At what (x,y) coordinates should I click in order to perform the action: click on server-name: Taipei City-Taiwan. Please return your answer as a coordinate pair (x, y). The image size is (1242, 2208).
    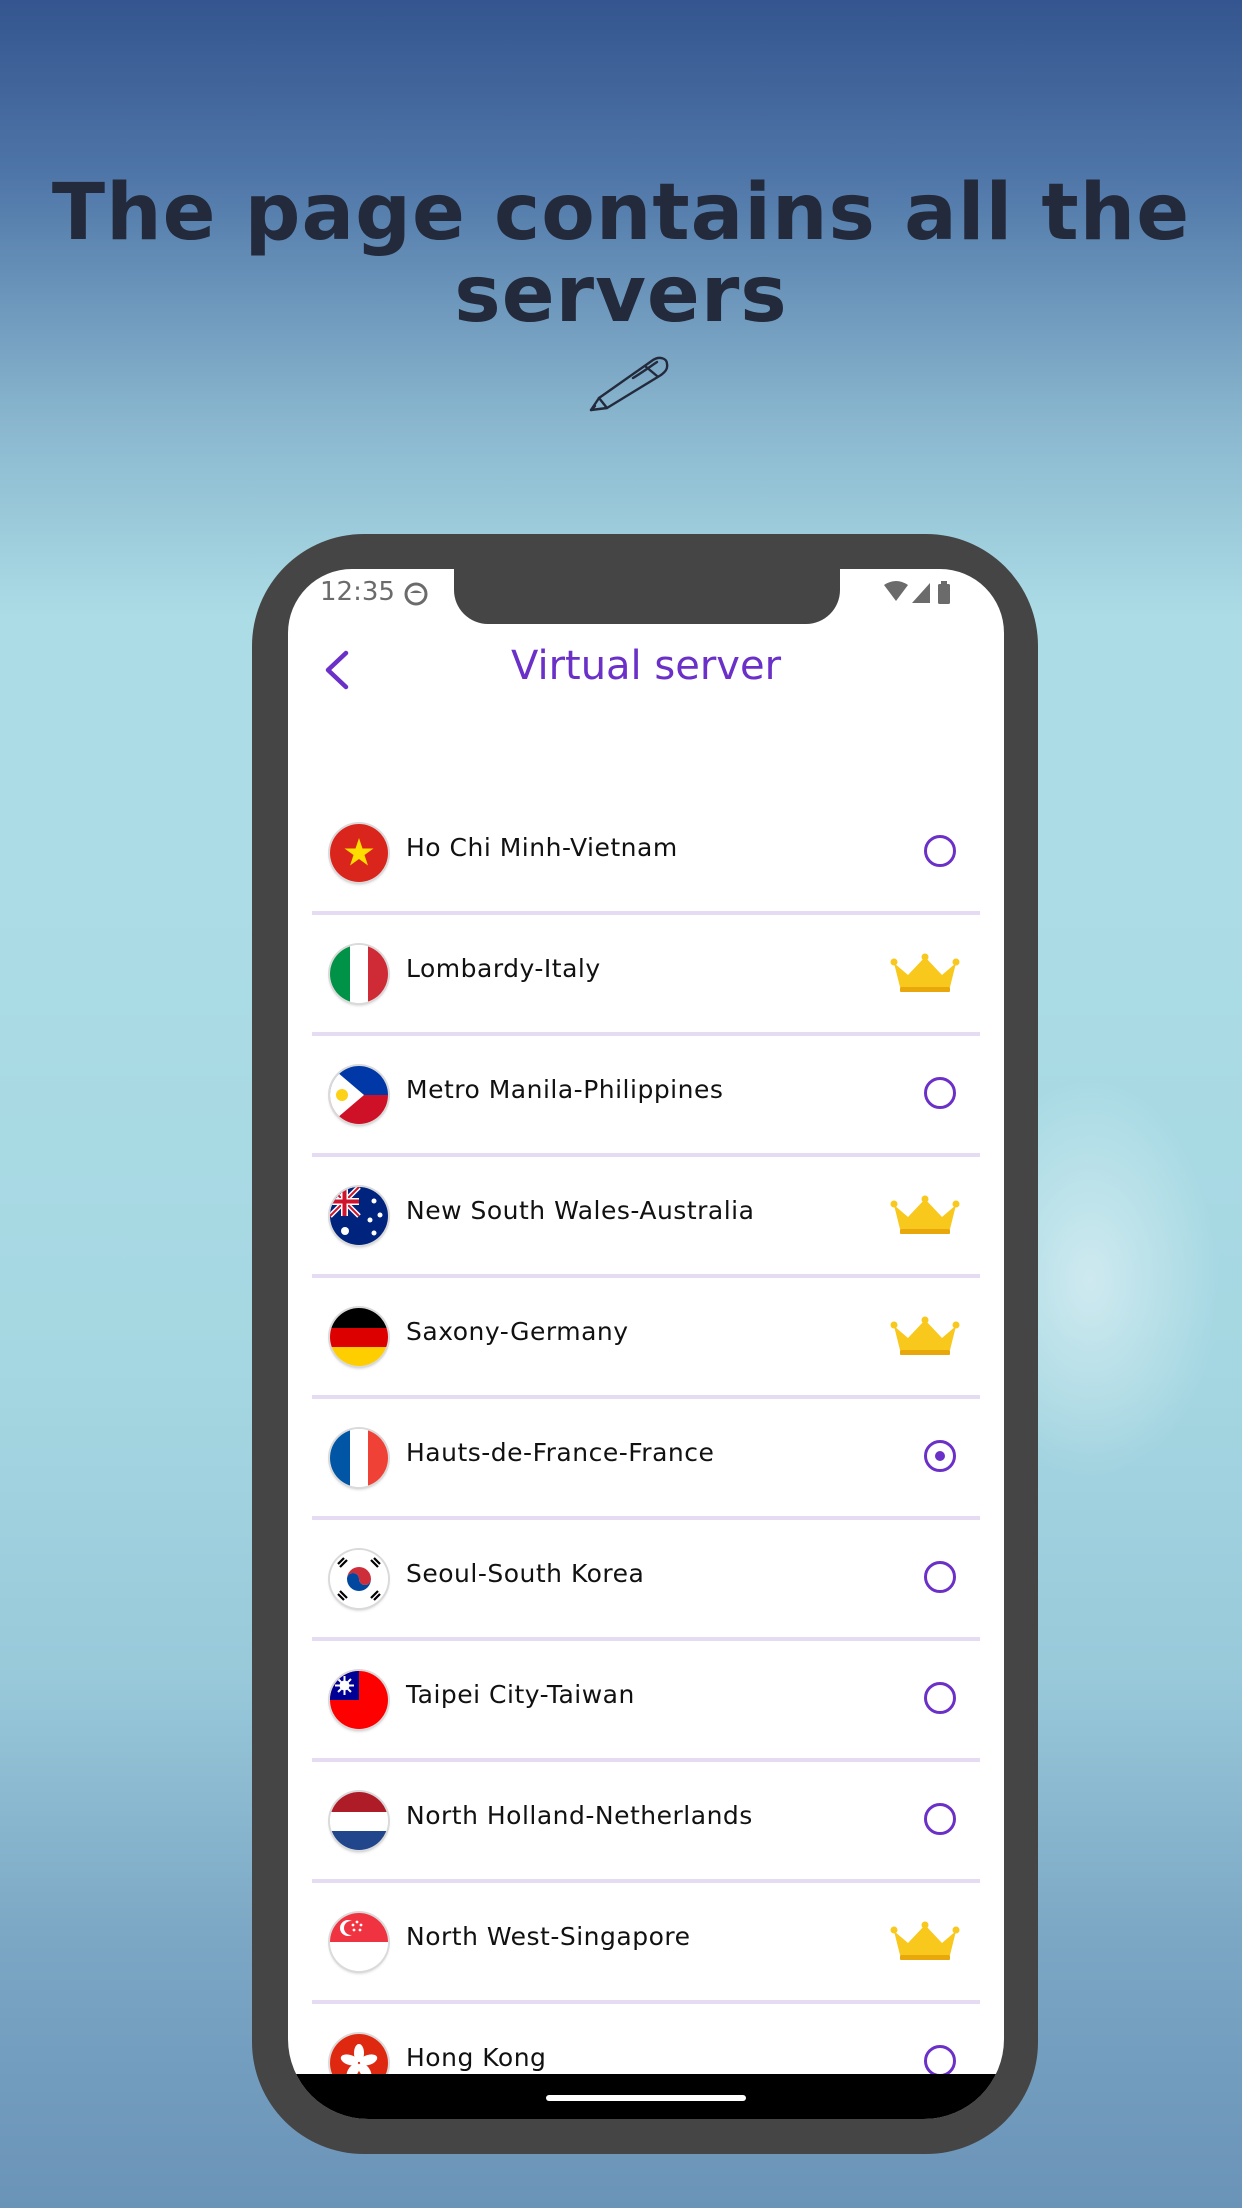
    Looking at the image, I should click on (520, 1694).